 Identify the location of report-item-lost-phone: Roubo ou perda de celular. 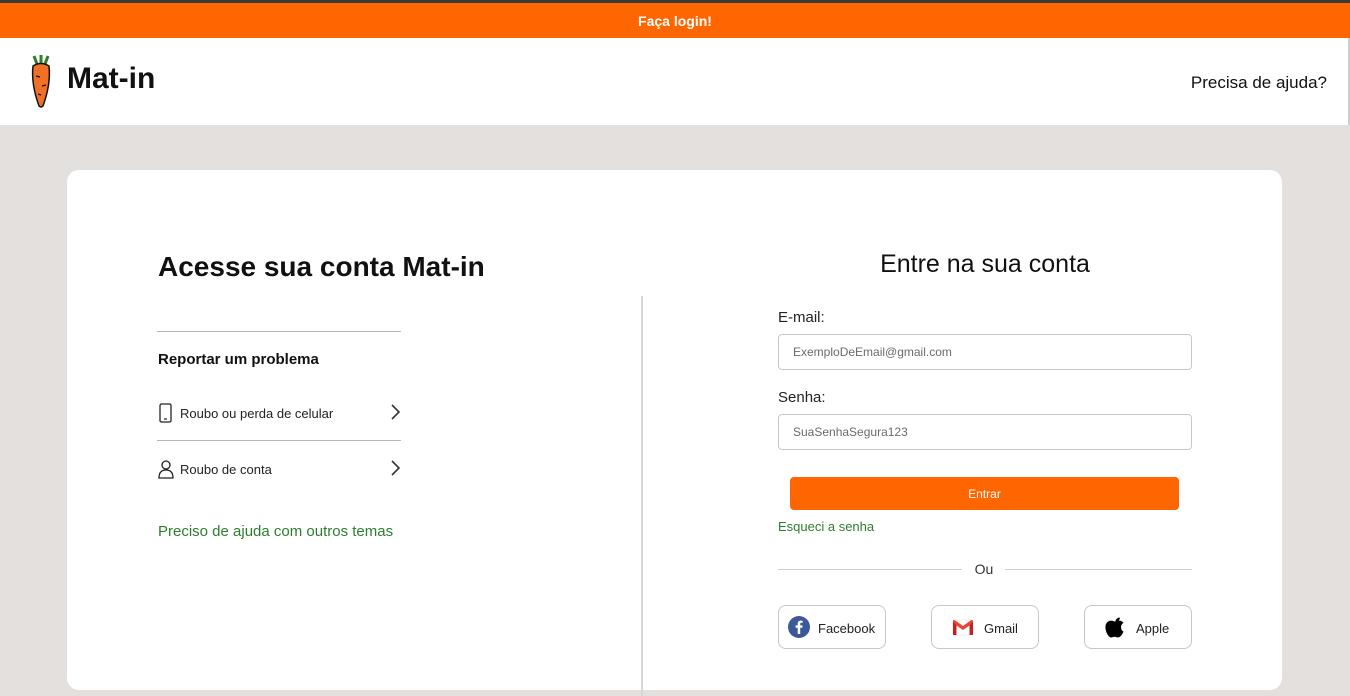
(279, 413).